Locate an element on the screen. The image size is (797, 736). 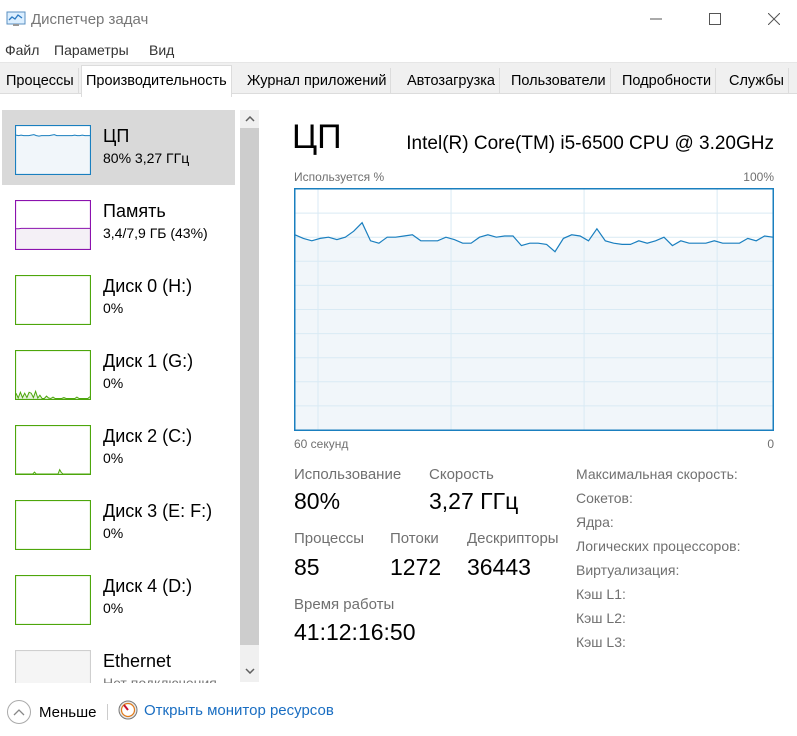
sidebar-item-disk-2: Диск 2 (C:) 0% is located at coordinates (118, 447).